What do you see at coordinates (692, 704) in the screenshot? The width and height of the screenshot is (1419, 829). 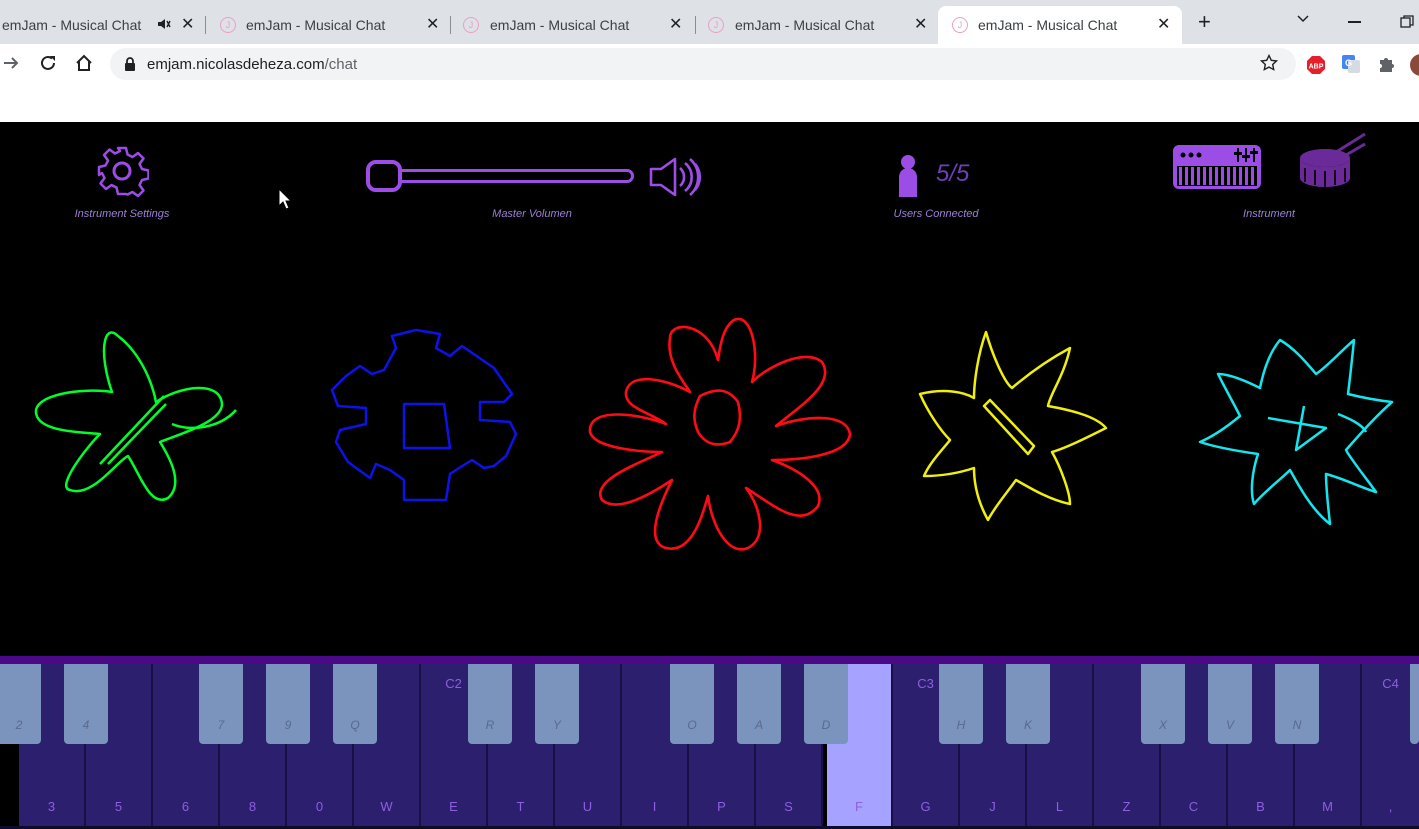 I see `black-key-o: O` at bounding box center [692, 704].